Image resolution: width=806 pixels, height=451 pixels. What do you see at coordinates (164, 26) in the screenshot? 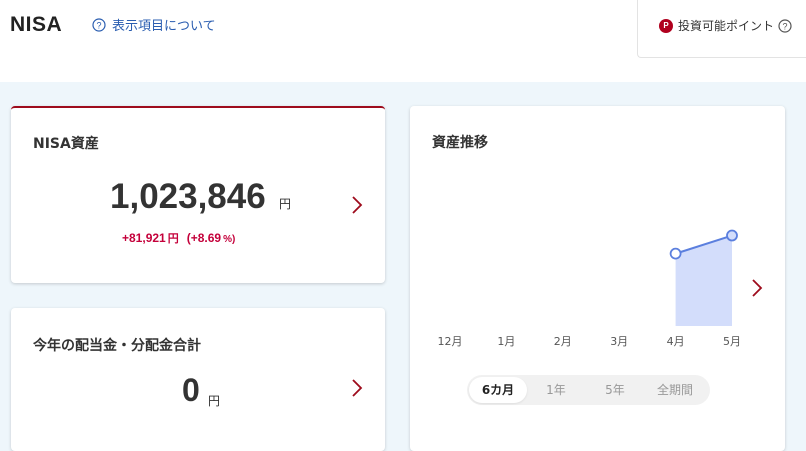
I see `help-link-label: 表示項目について` at bounding box center [164, 26].